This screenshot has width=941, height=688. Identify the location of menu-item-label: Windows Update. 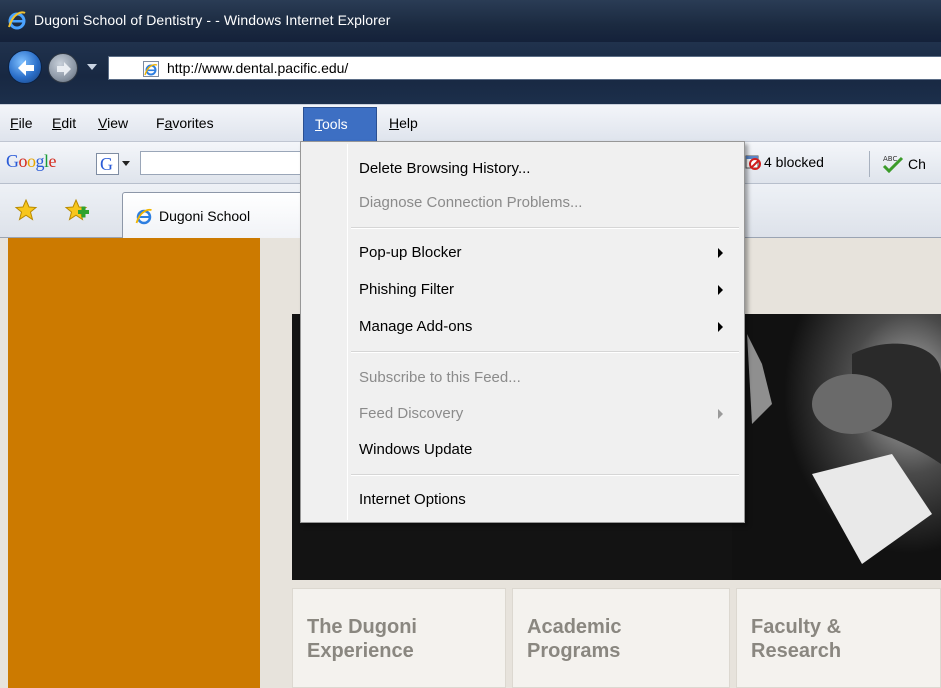
(416, 449).